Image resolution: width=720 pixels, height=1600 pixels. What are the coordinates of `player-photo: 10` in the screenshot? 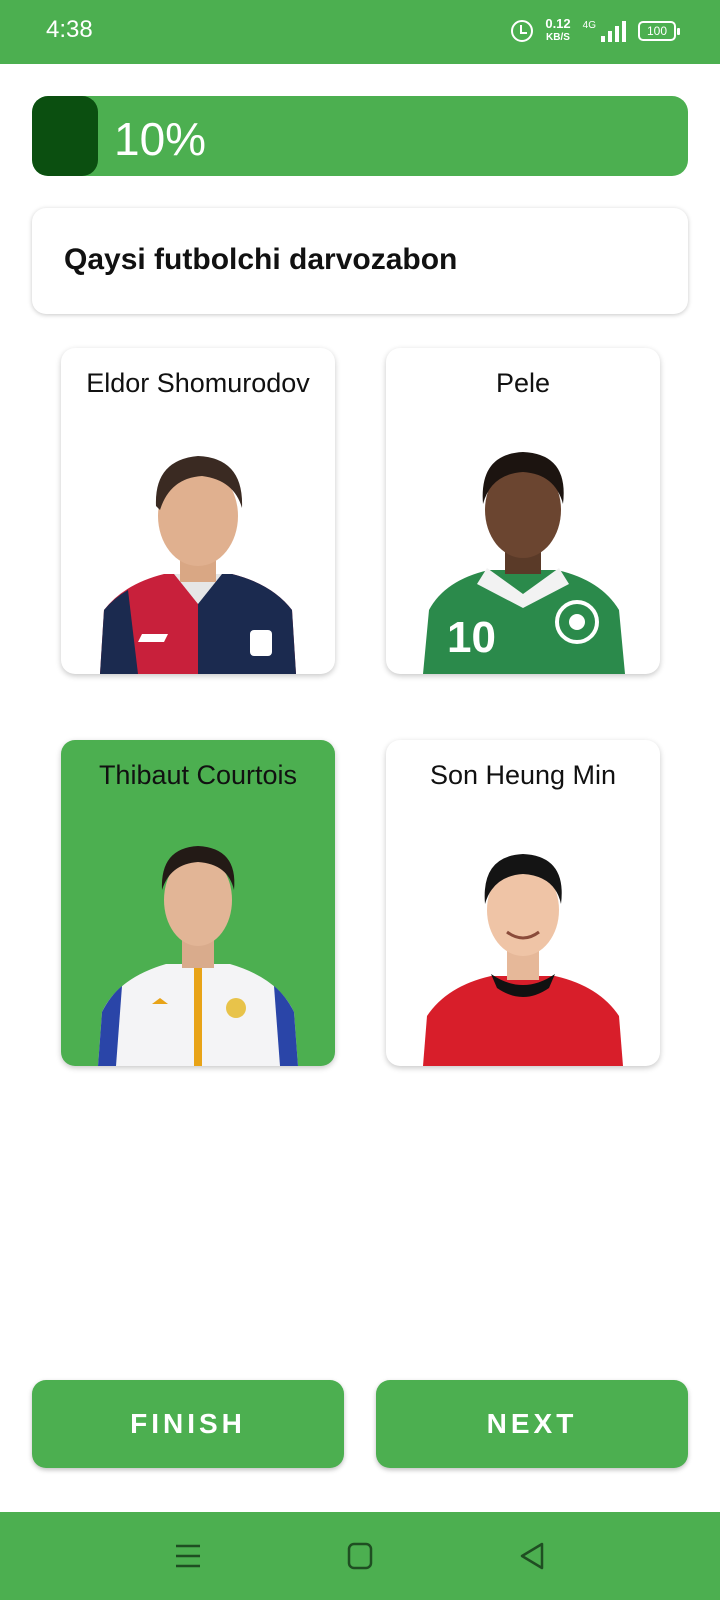 It's located at (523, 554).